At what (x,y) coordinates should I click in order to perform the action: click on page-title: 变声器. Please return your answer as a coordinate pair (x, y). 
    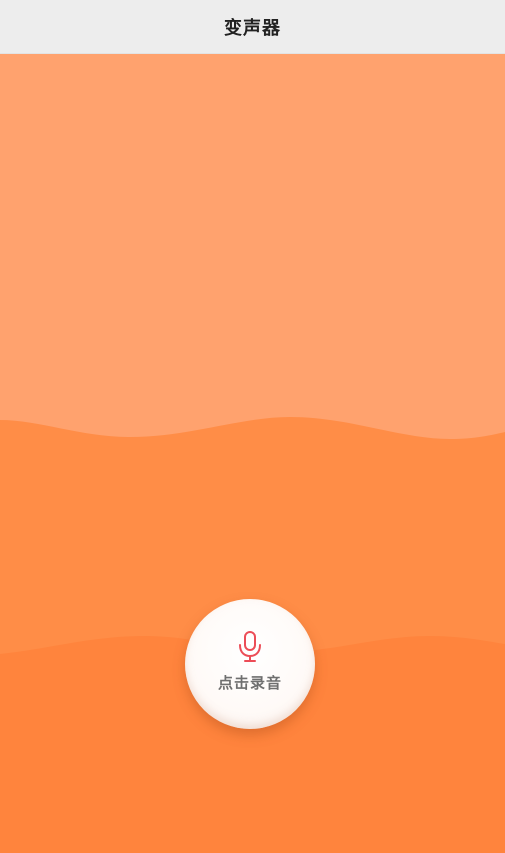
    Looking at the image, I should click on (252, 28).